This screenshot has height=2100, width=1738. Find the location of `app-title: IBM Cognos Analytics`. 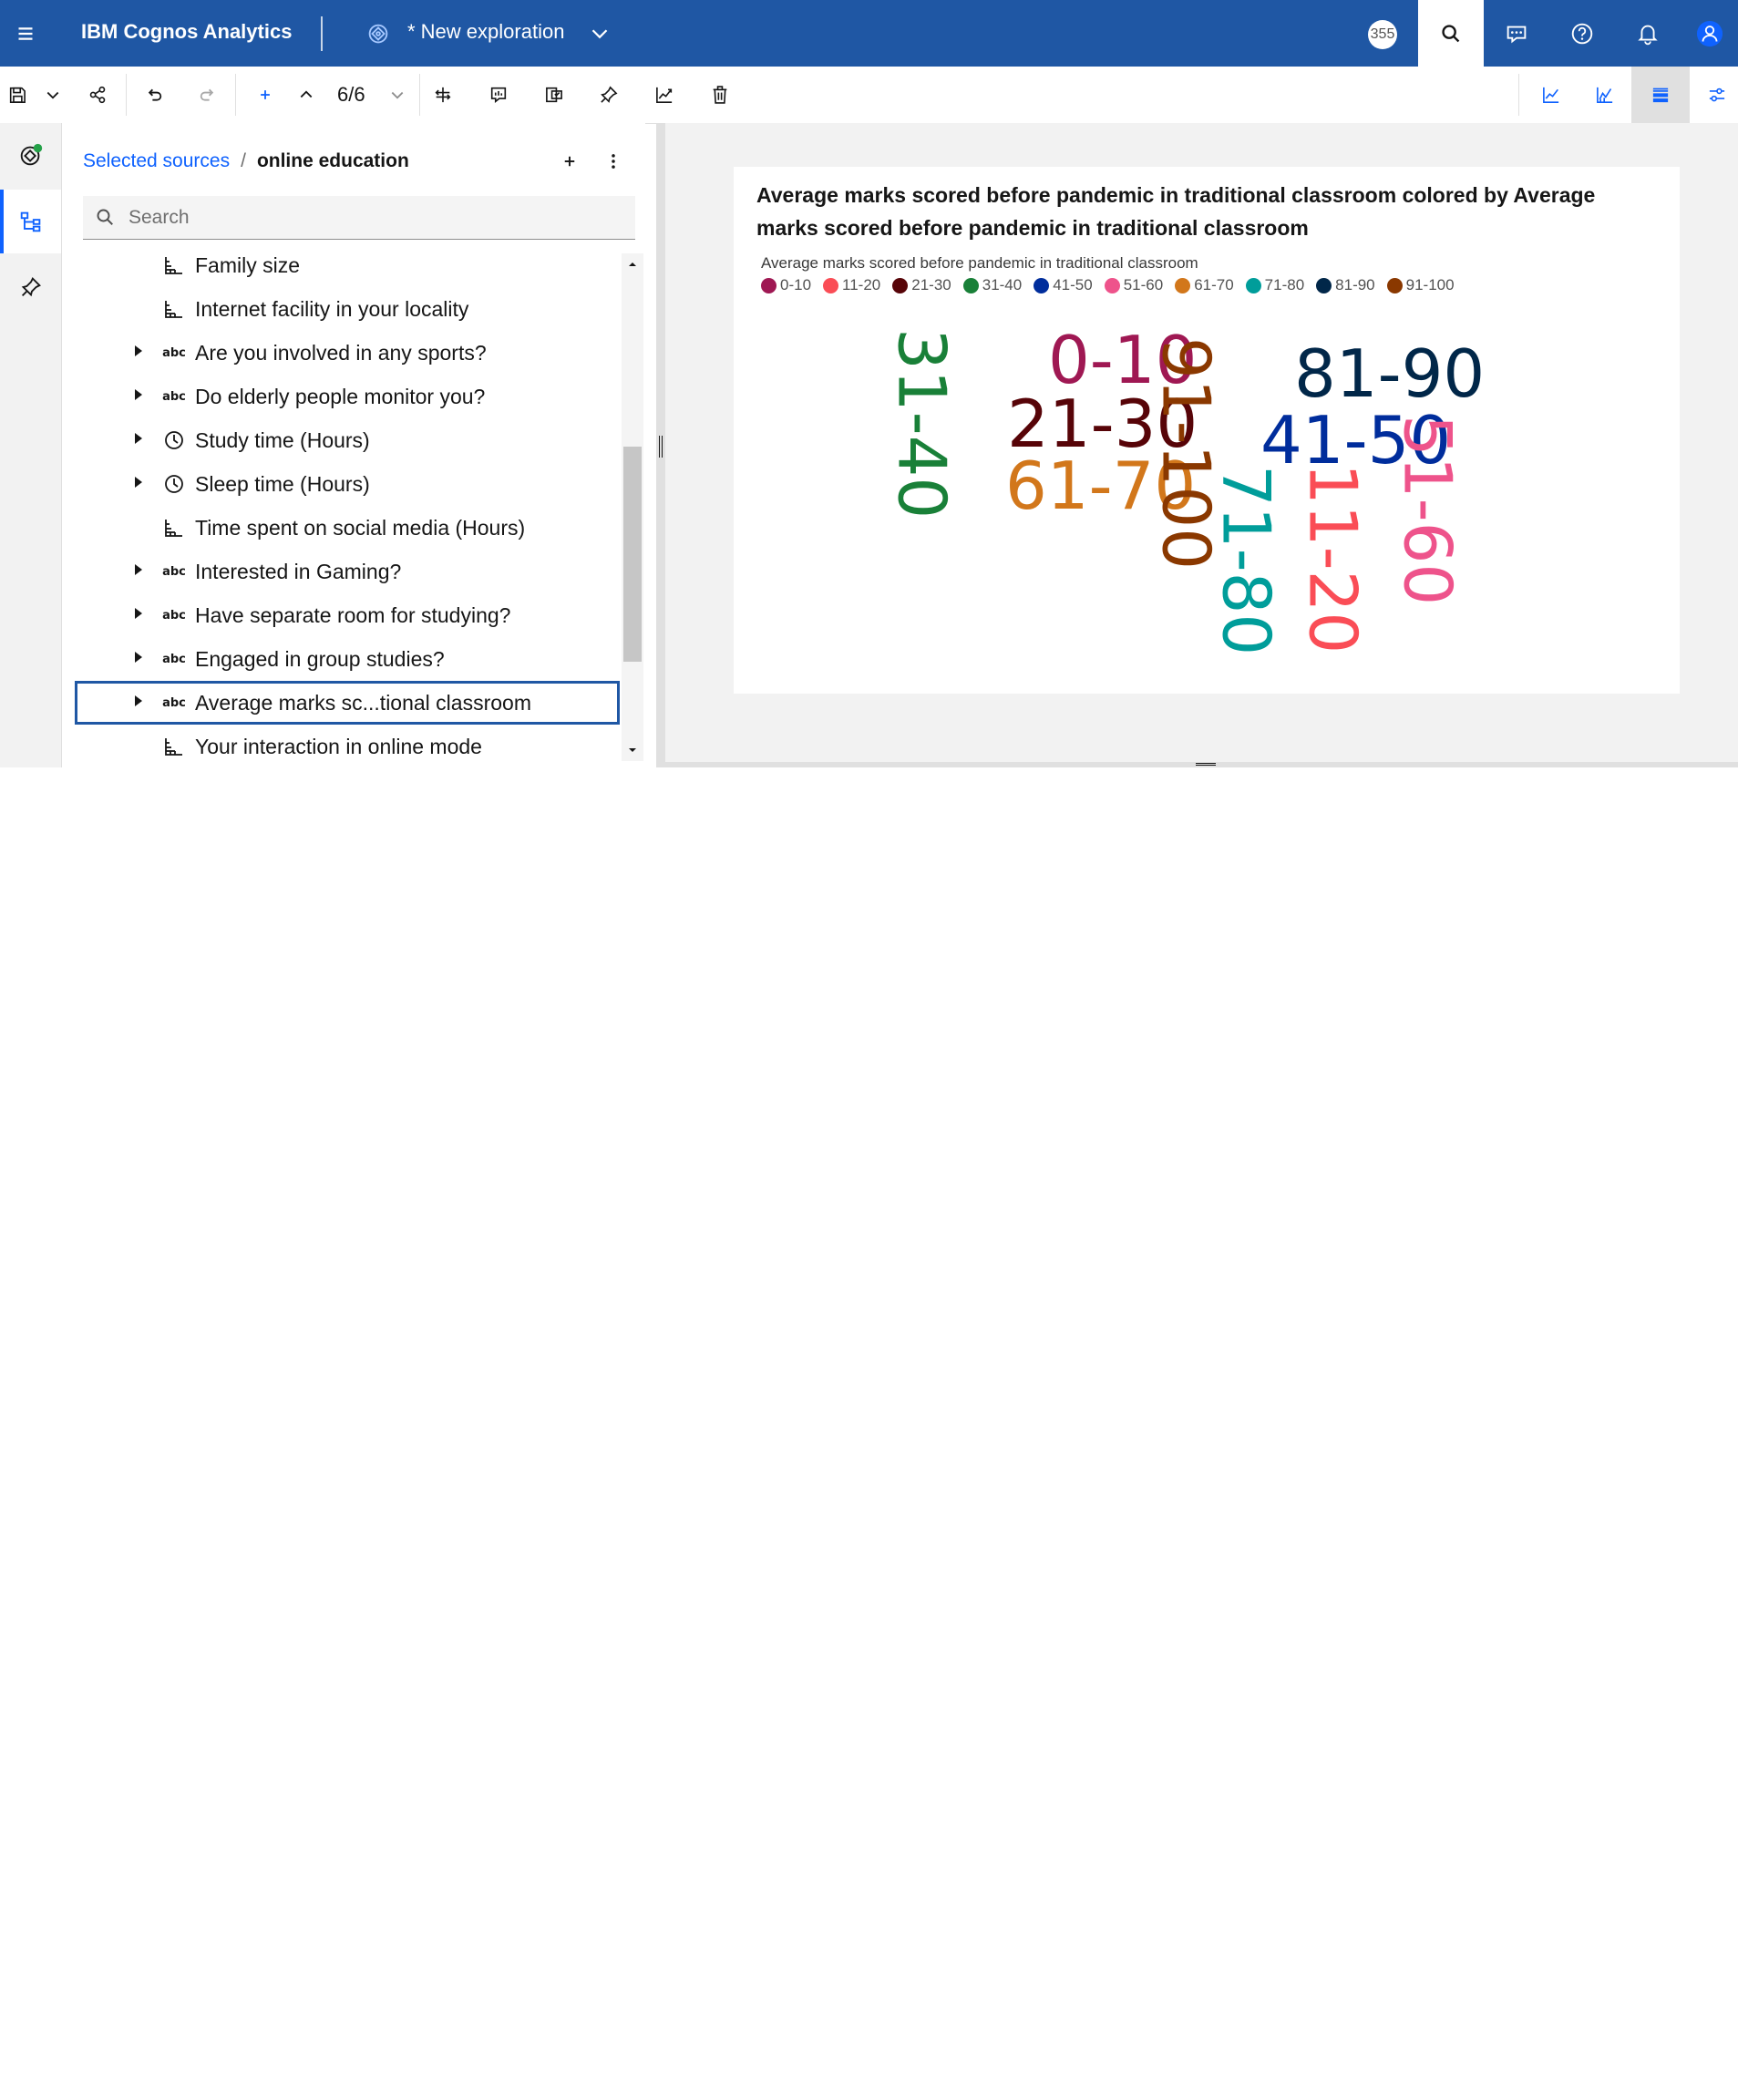

app-title: IBM Cognos Analytics is located at coordinates (187, 32).